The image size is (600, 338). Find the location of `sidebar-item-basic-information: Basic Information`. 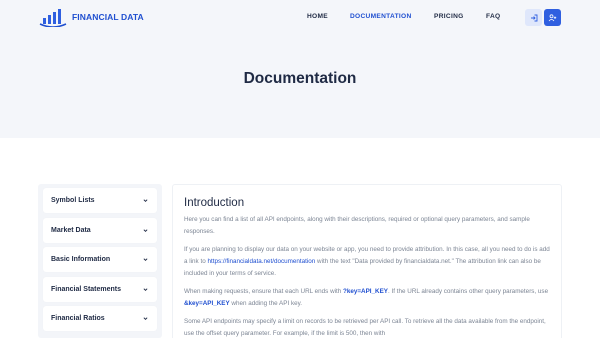

sidebar-item-basic-information: Basic Information is located at coordinates (100, 259).